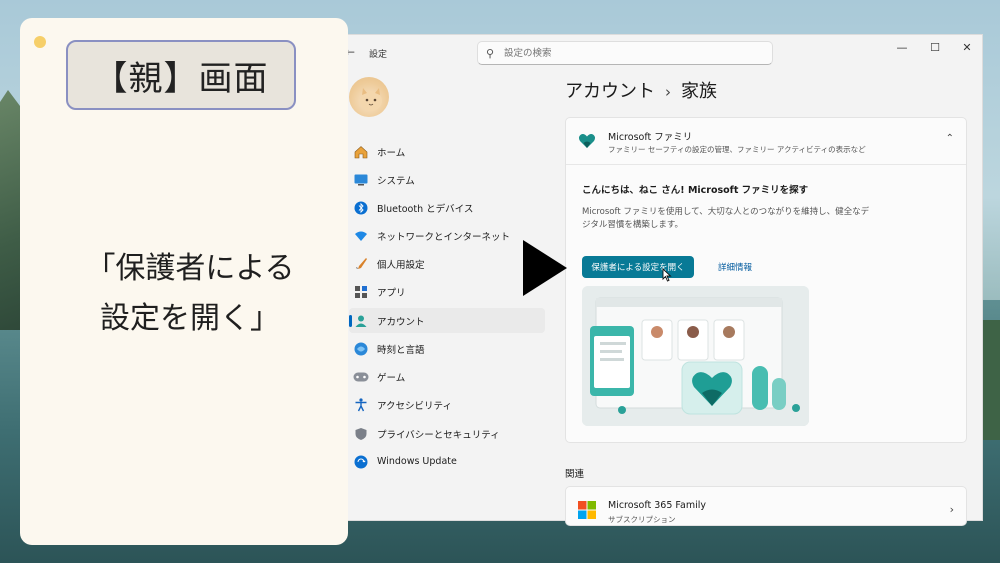 The width and height of the screenshot is (1000, 563). Describe the element at coordinates (361, 180) in the screenshot. I see `system-icon` at that location.